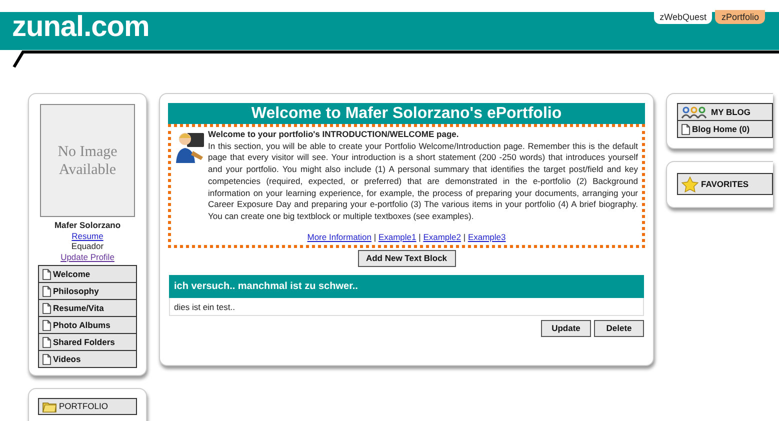  What do you see at coordinates (740, 17) in the screenshot?
I see `site-tab: zPortfolio` at bounding box center [740, 17].